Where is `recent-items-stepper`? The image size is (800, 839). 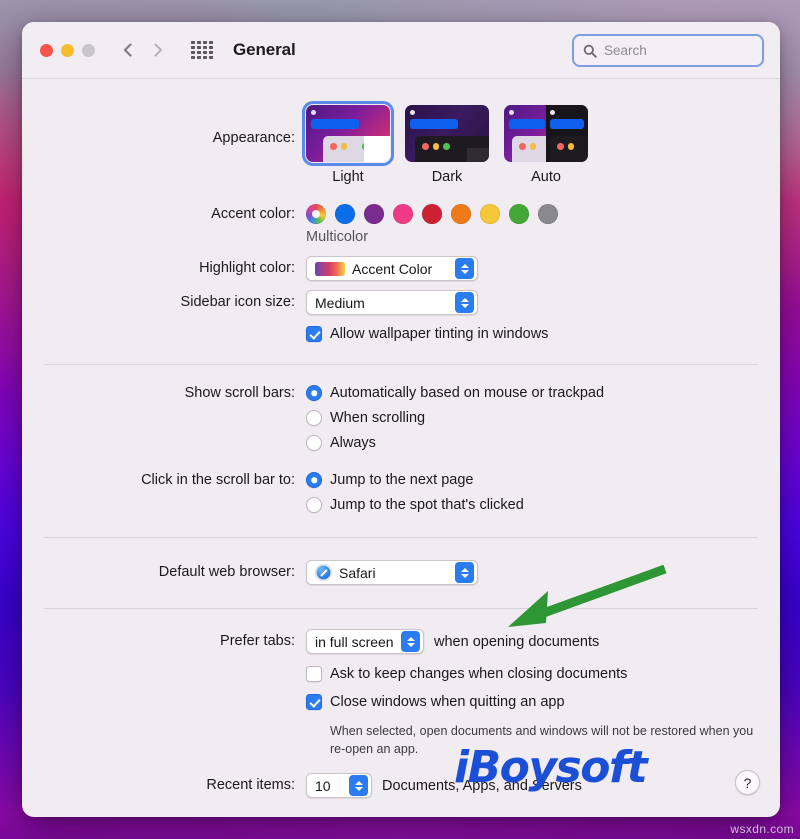
recent-items-stepper is located at coordinates (358, 786).